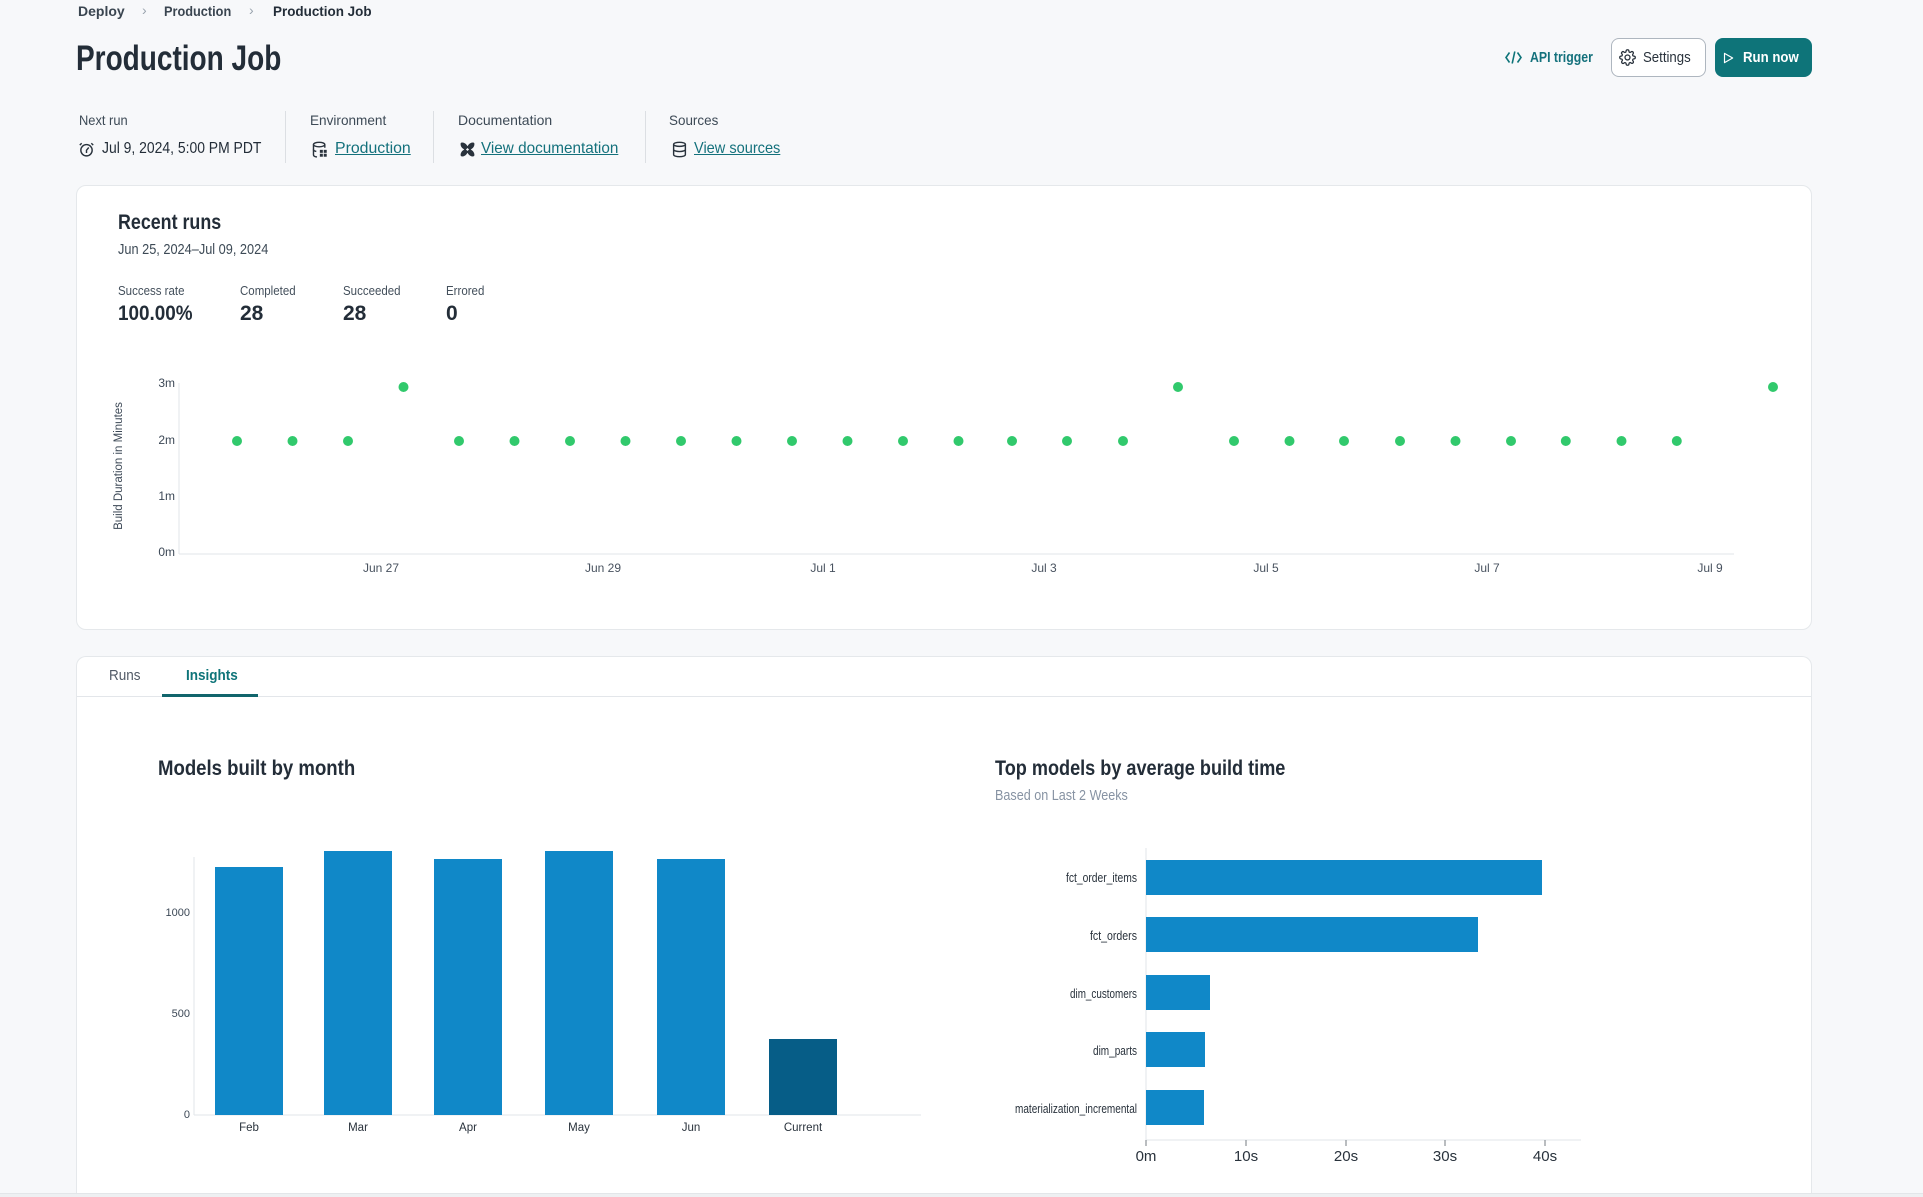  What do you see at coordinates (1246, 1156) in the screenshot?
I see `svg-text: 10s` at bounding box center [1246, 1156].